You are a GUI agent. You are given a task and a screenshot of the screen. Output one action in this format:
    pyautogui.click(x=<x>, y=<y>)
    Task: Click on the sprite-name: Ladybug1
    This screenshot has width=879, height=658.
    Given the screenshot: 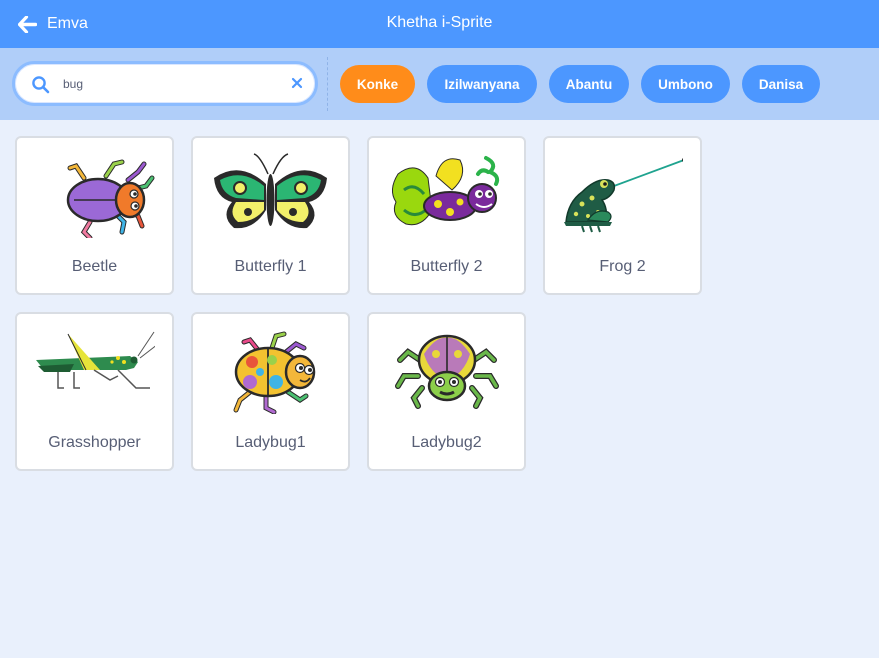 What is the action you would take?
    pyautogui.click(x=270, y=442)
    